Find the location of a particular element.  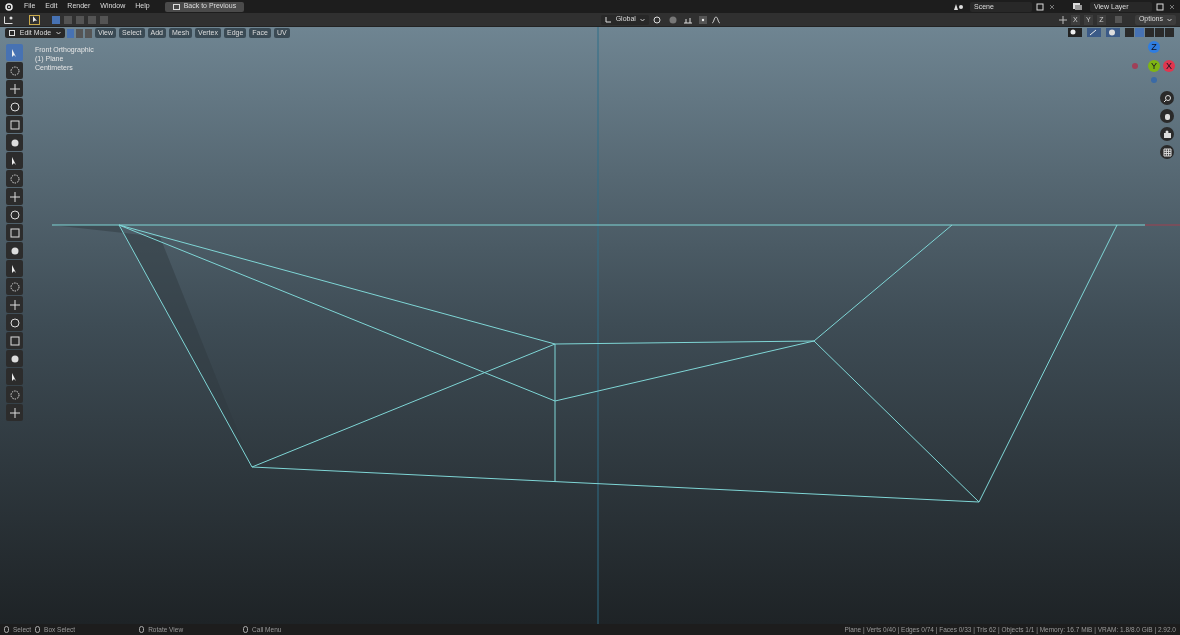

editor-type-icon is located at coordinates (8, 19).